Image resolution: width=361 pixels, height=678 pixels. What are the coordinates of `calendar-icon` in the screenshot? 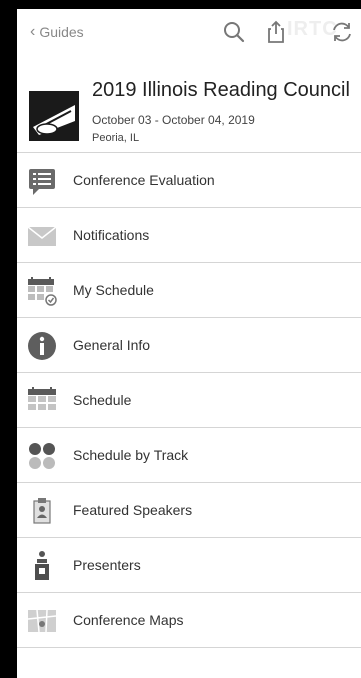 It's located at (42, 398).